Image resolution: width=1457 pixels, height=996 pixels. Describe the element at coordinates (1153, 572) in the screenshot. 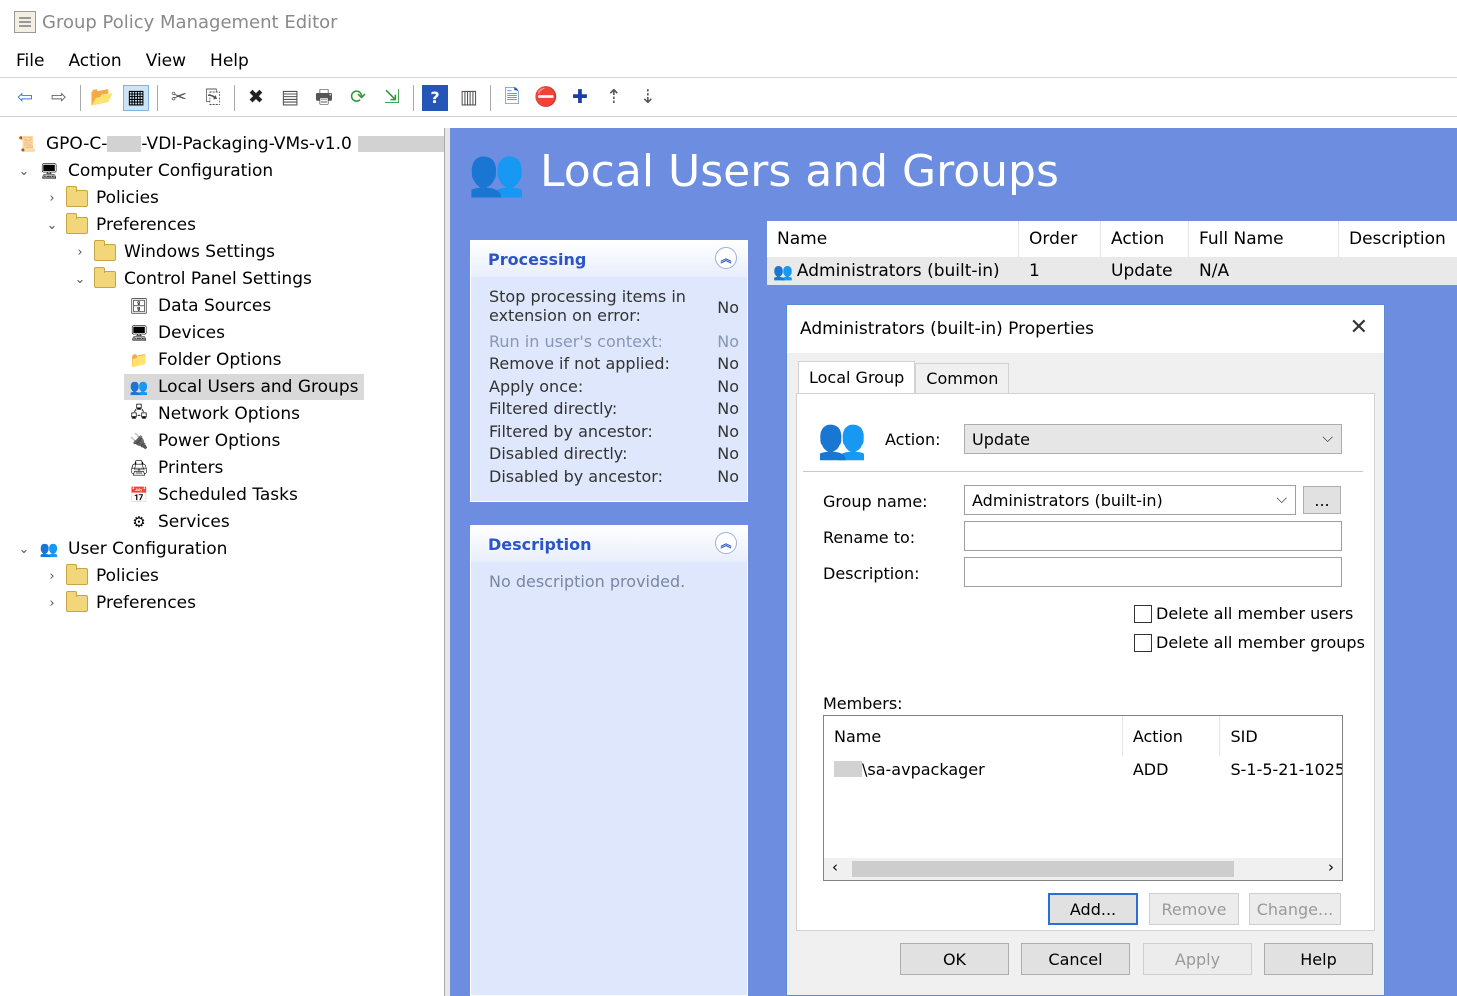

I see `description-input` at that location.